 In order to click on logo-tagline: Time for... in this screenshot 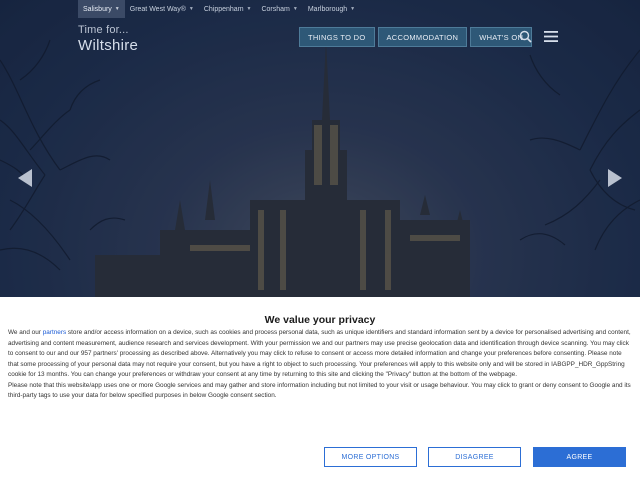, I will do `click(103, 30)`.